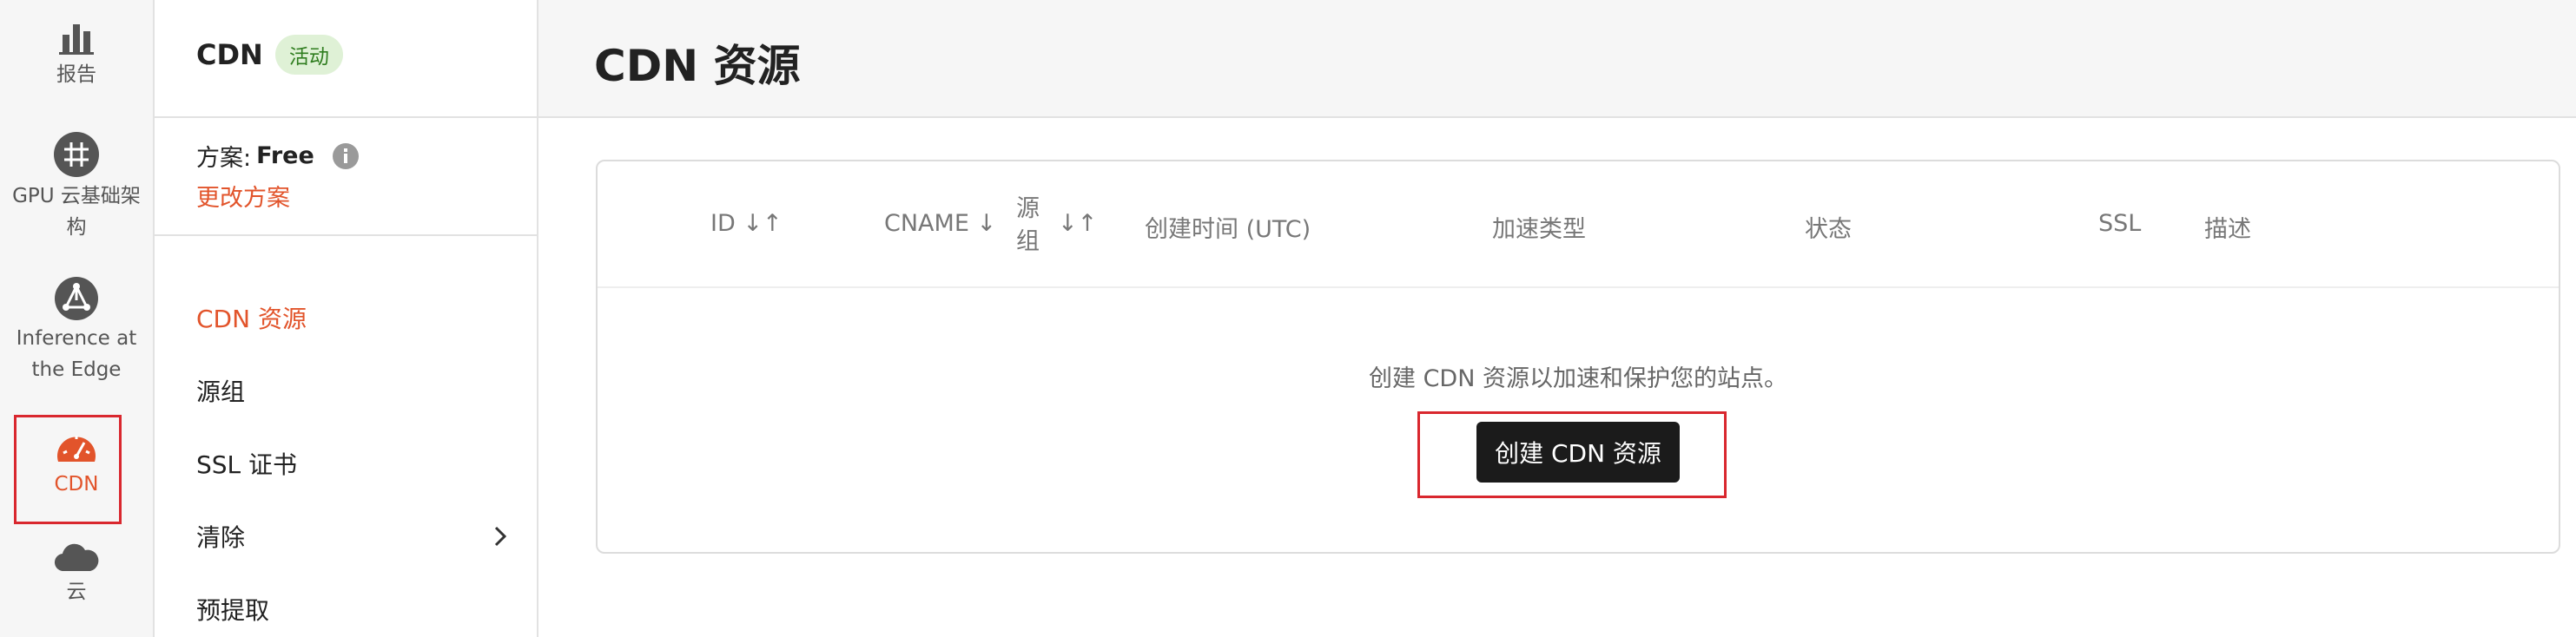 This screenshot has width=2576, height=637. I want to click on column-header-id: ID ↓↑, so click(747, 223).